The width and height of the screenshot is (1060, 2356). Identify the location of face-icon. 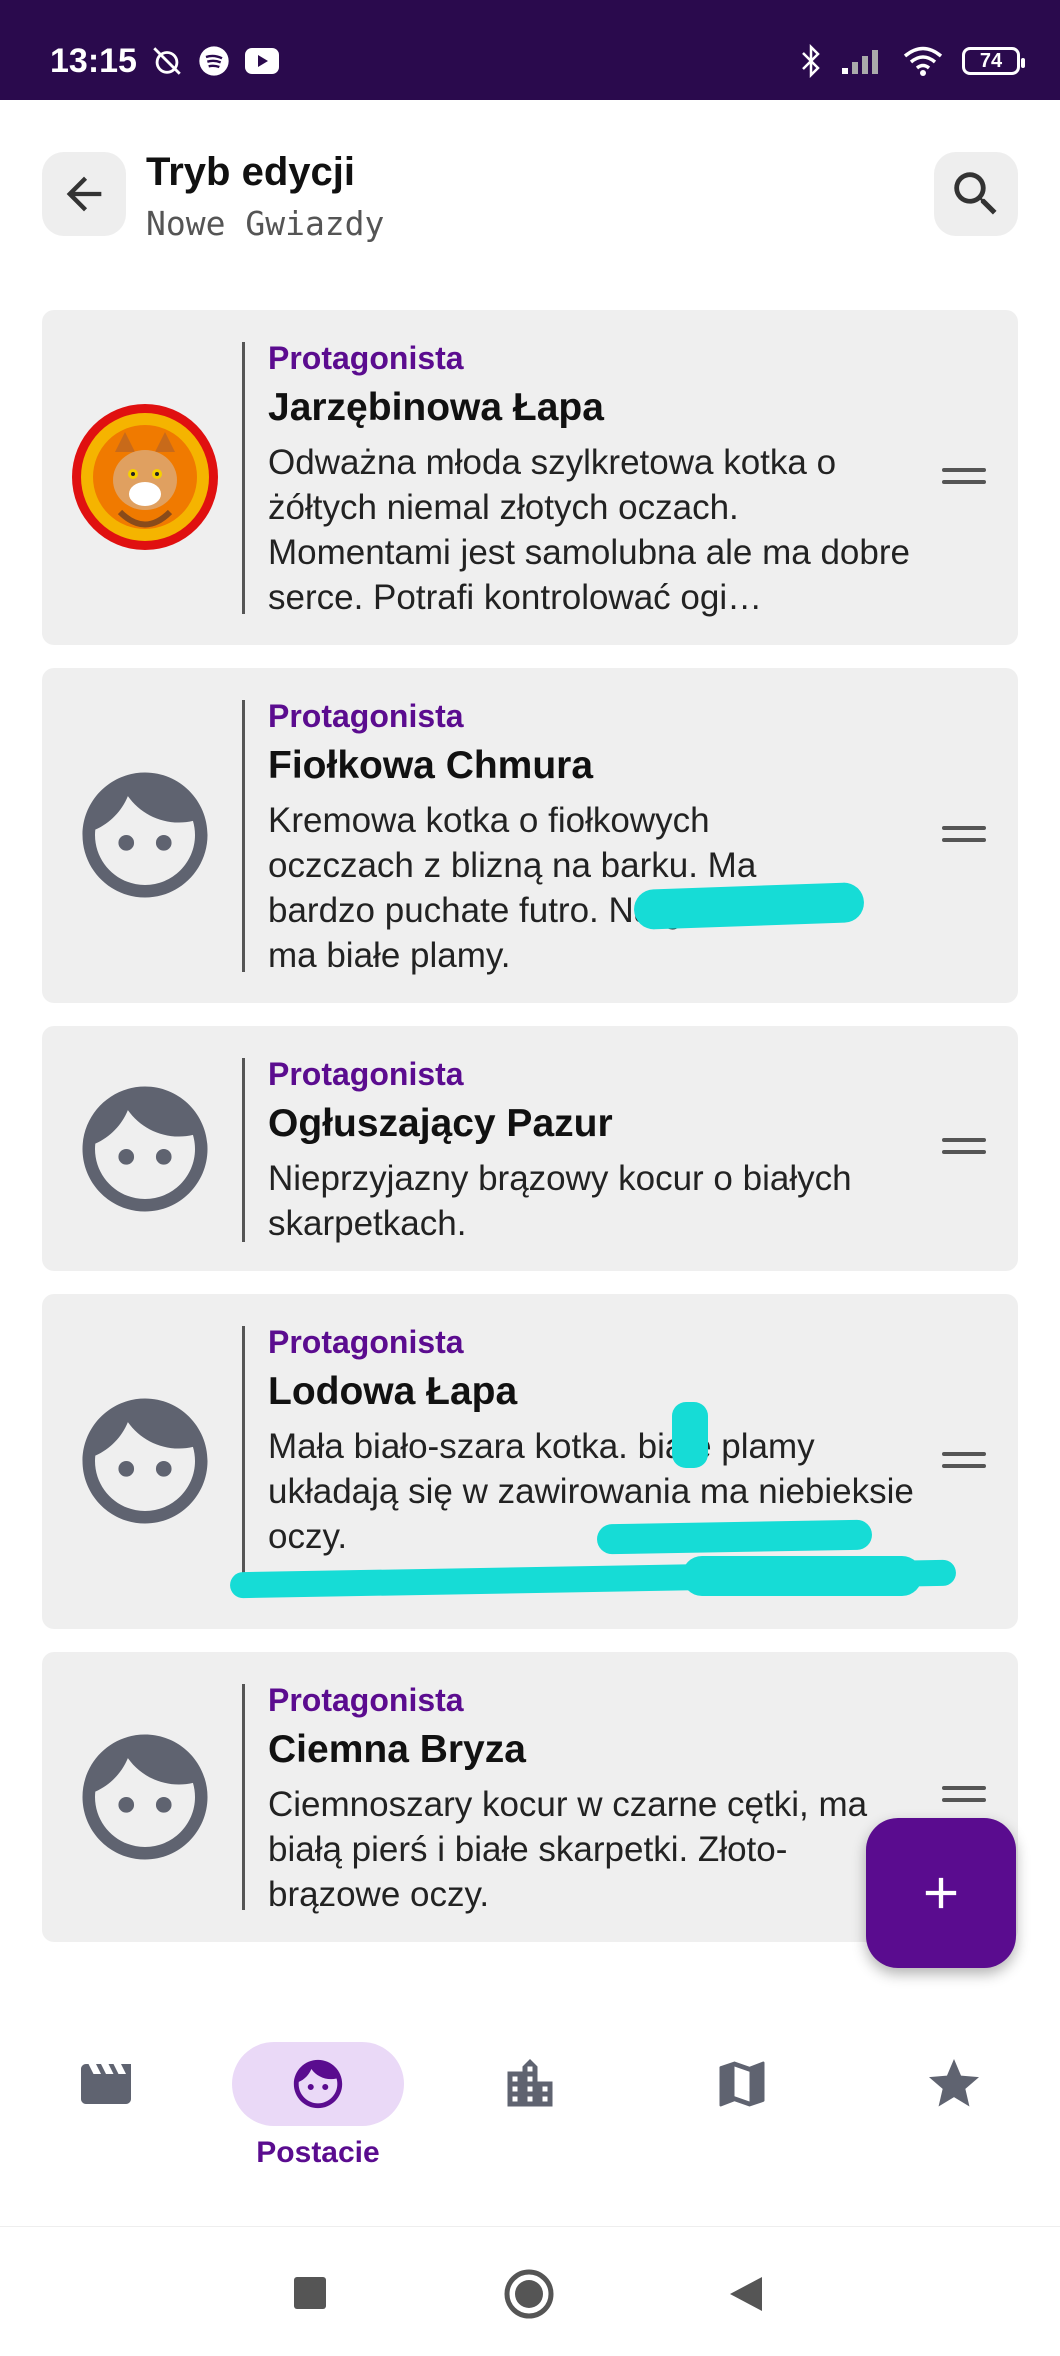
(318, 2084).